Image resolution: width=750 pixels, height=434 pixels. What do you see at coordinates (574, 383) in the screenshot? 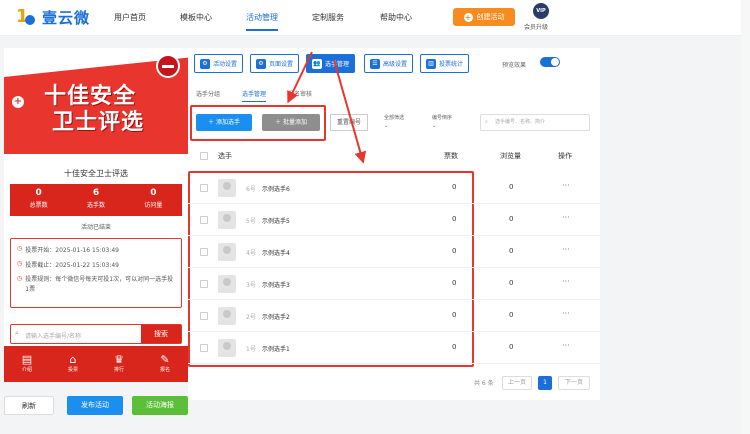
I see `next-page-button: 下一页` at bounding box center [574, 383].